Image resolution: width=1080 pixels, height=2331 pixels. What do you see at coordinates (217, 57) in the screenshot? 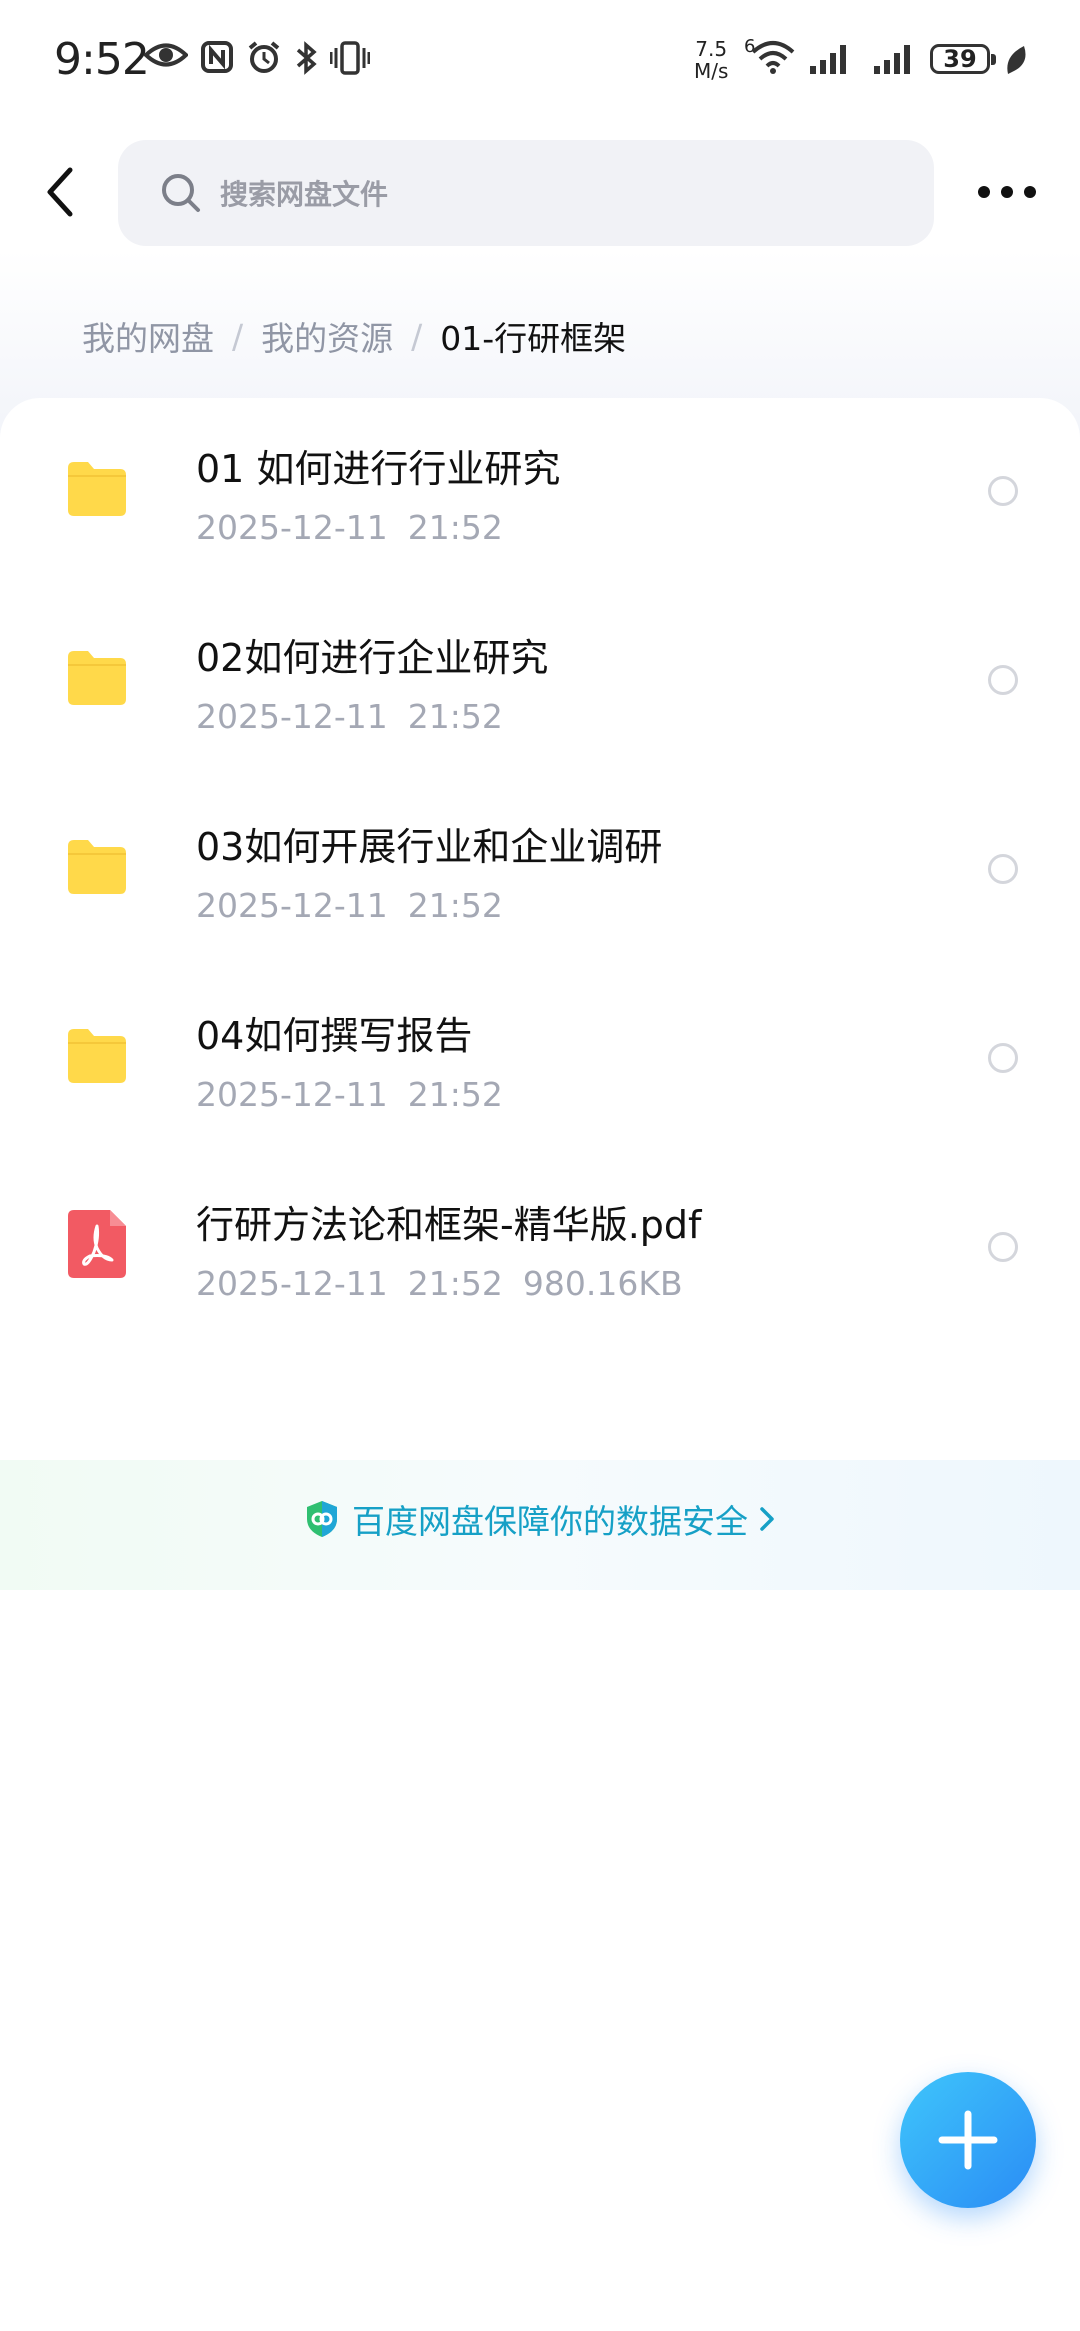
I see `nfc-icon` at bounding box center [217, 57].